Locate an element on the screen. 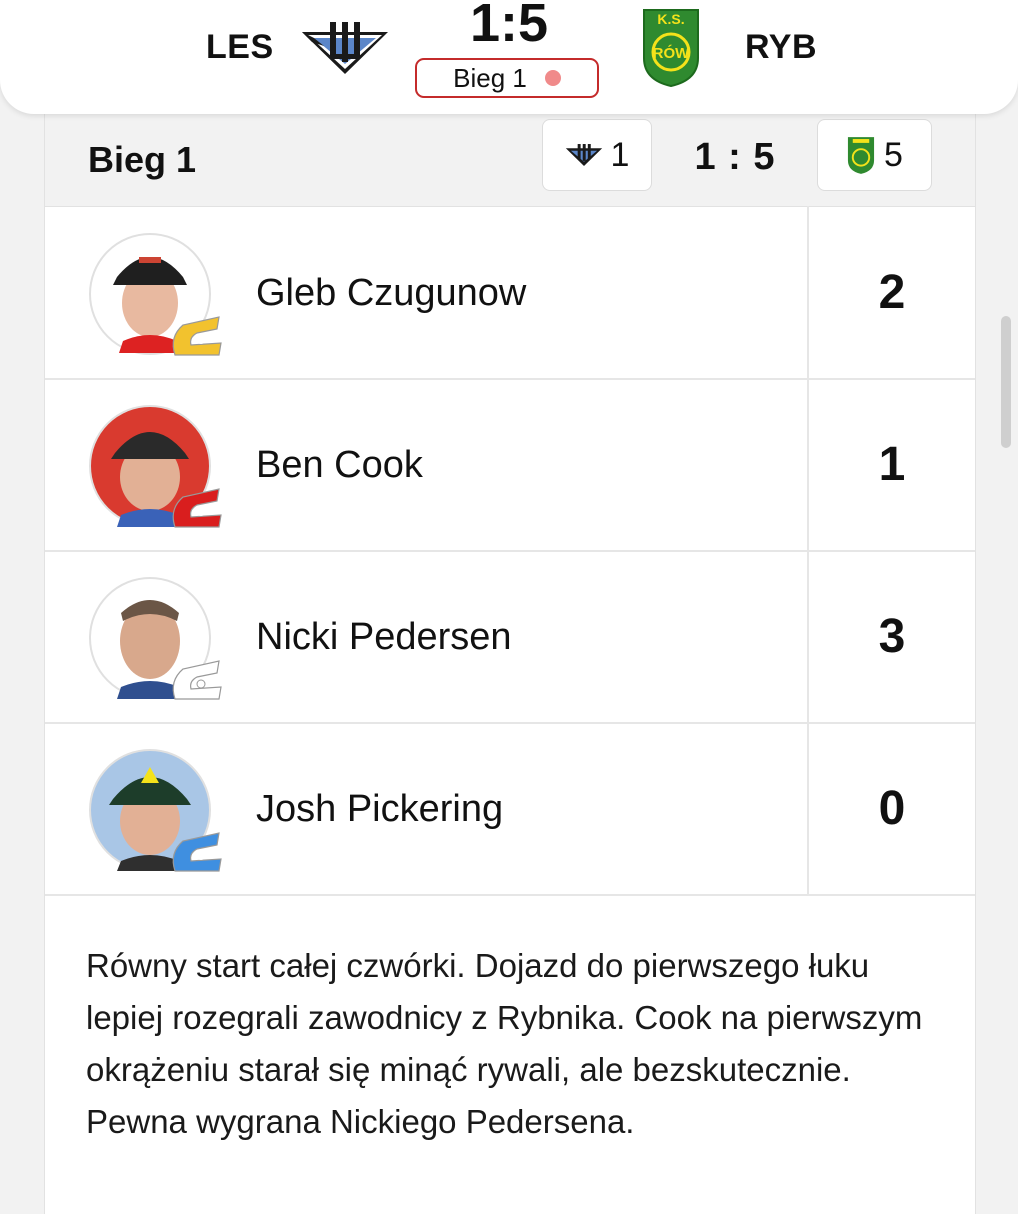  heat-score: 1 : 5 is located at coordinates (735, 157).